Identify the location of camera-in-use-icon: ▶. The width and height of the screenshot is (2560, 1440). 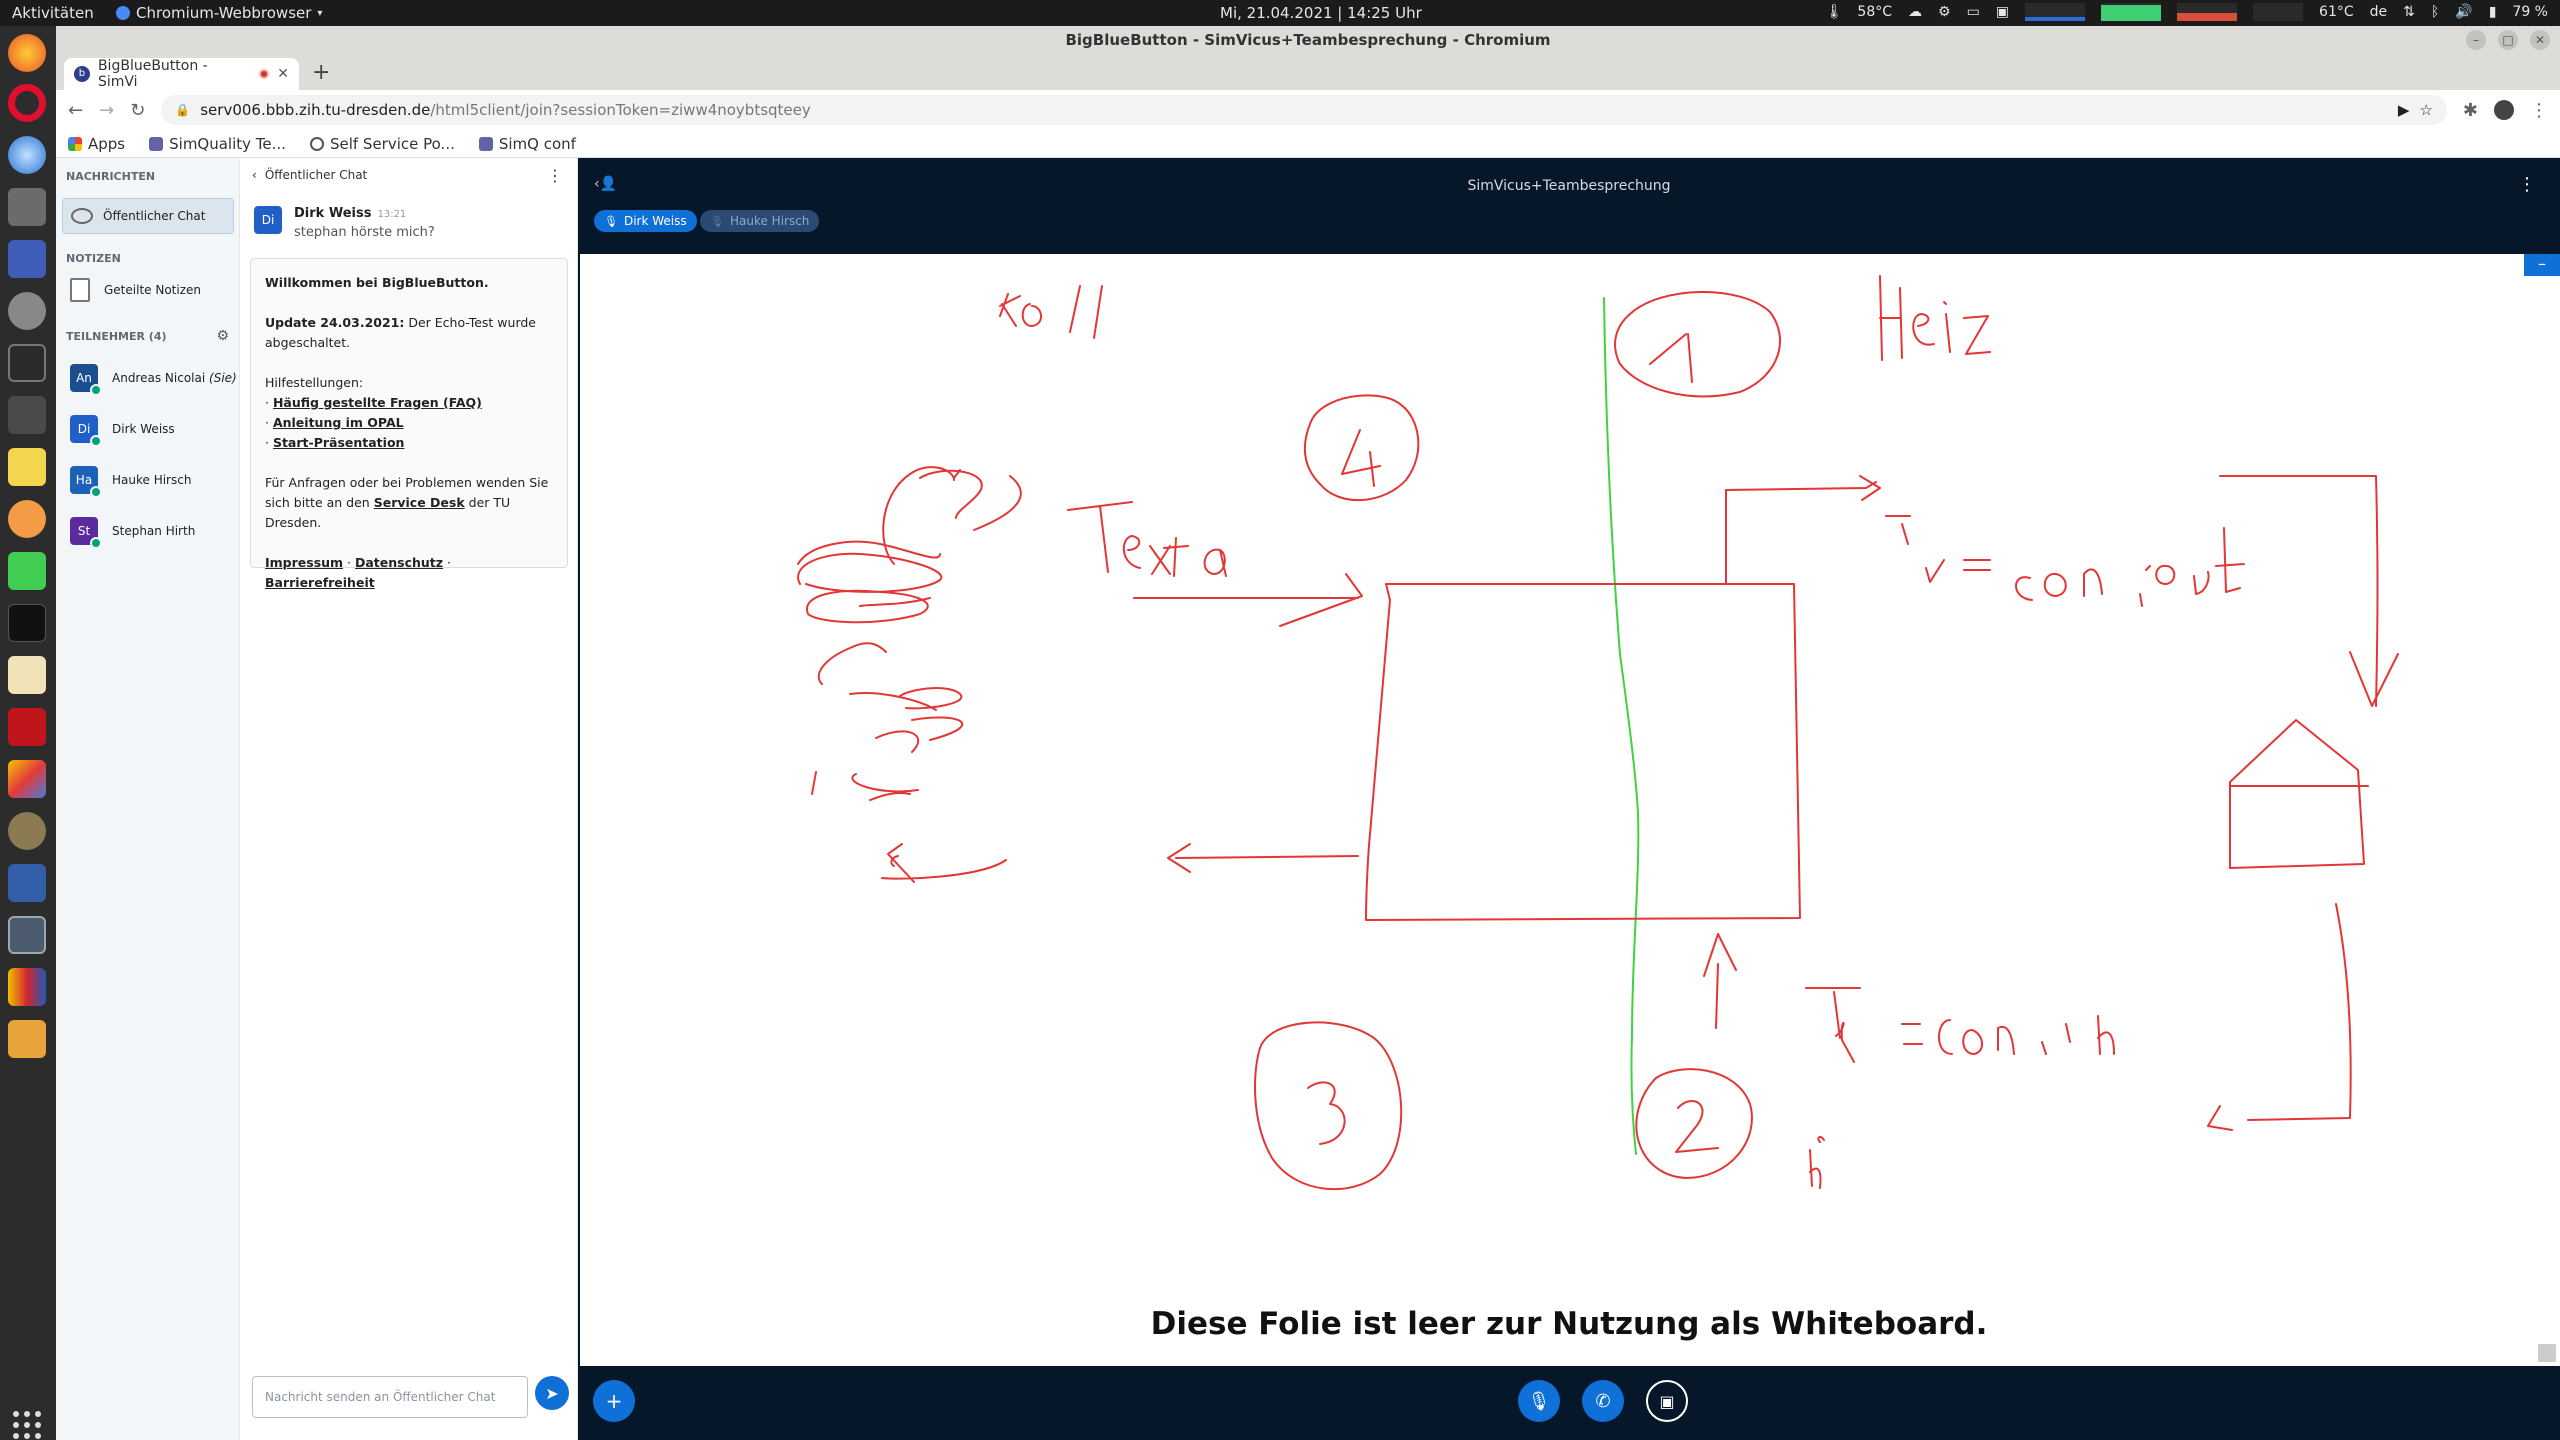
(2404, 110).